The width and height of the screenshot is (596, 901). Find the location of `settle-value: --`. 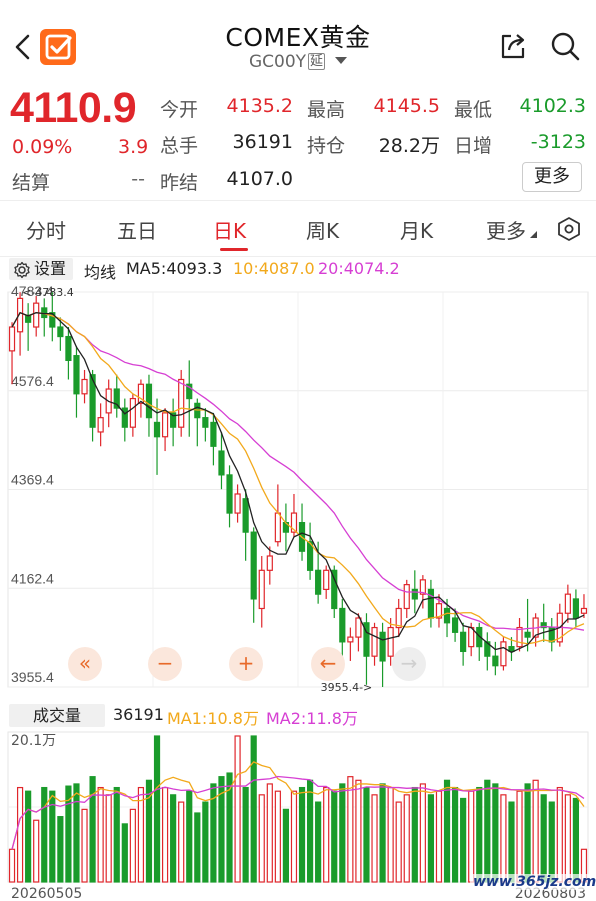

settle-value: -- is located at coordinates (138, 179).